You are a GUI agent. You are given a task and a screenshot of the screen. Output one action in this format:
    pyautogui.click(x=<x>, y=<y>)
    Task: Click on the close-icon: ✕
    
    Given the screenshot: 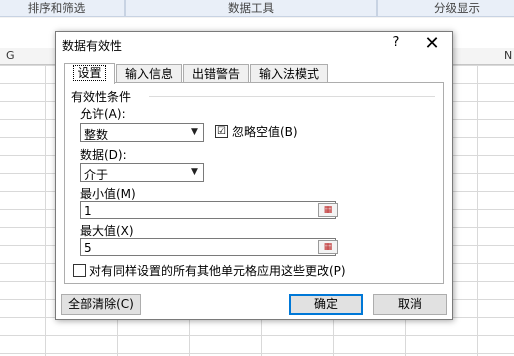 What is the action you would take?
    pyautogui.click(x=432, y=44)
    